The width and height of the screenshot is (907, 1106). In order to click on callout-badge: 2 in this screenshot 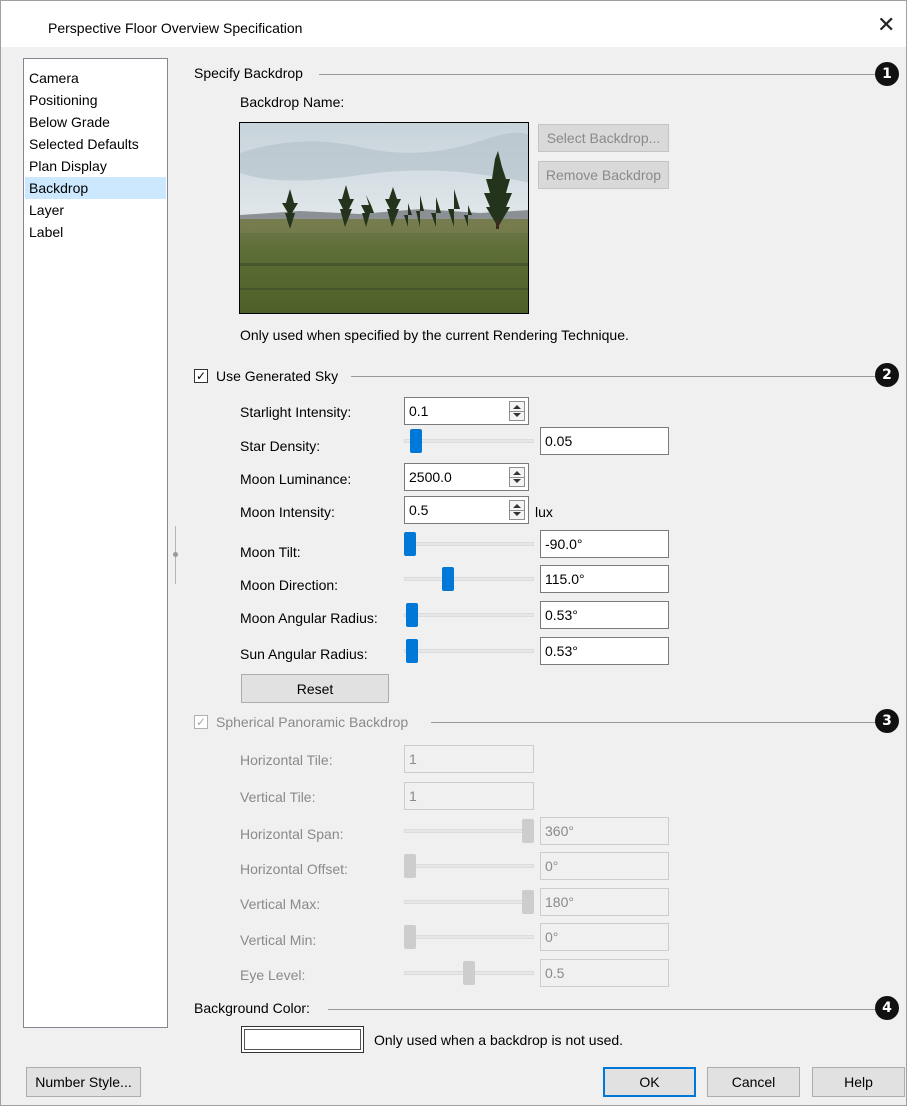, I will do `click(887, 375)`.